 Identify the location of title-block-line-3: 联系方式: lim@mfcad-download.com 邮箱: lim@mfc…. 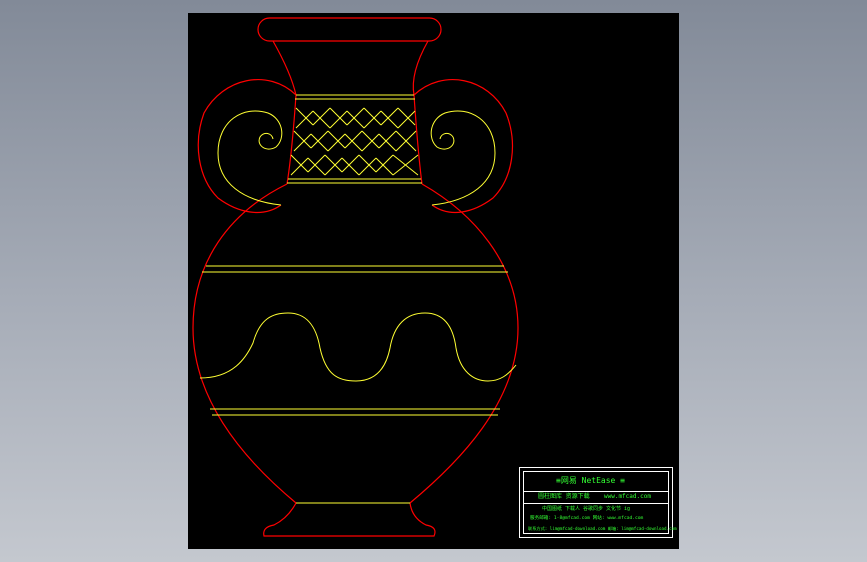
(602, 528).